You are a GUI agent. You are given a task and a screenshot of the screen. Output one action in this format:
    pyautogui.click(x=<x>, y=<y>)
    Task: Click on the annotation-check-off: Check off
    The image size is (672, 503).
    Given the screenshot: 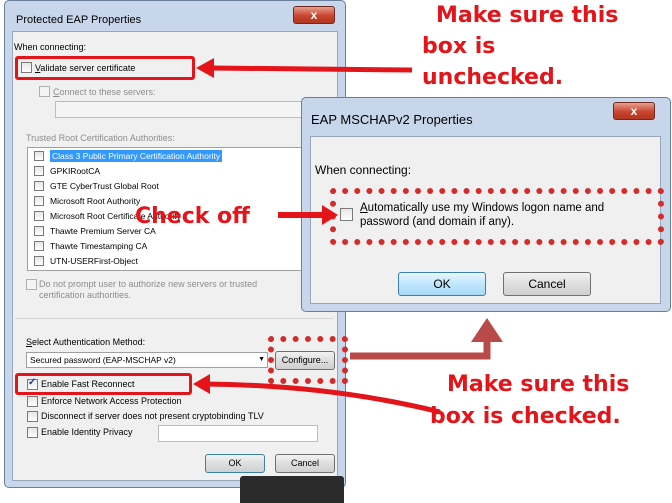 What is the action you would take?
    pyautogui.click(x=192, y=216)
    